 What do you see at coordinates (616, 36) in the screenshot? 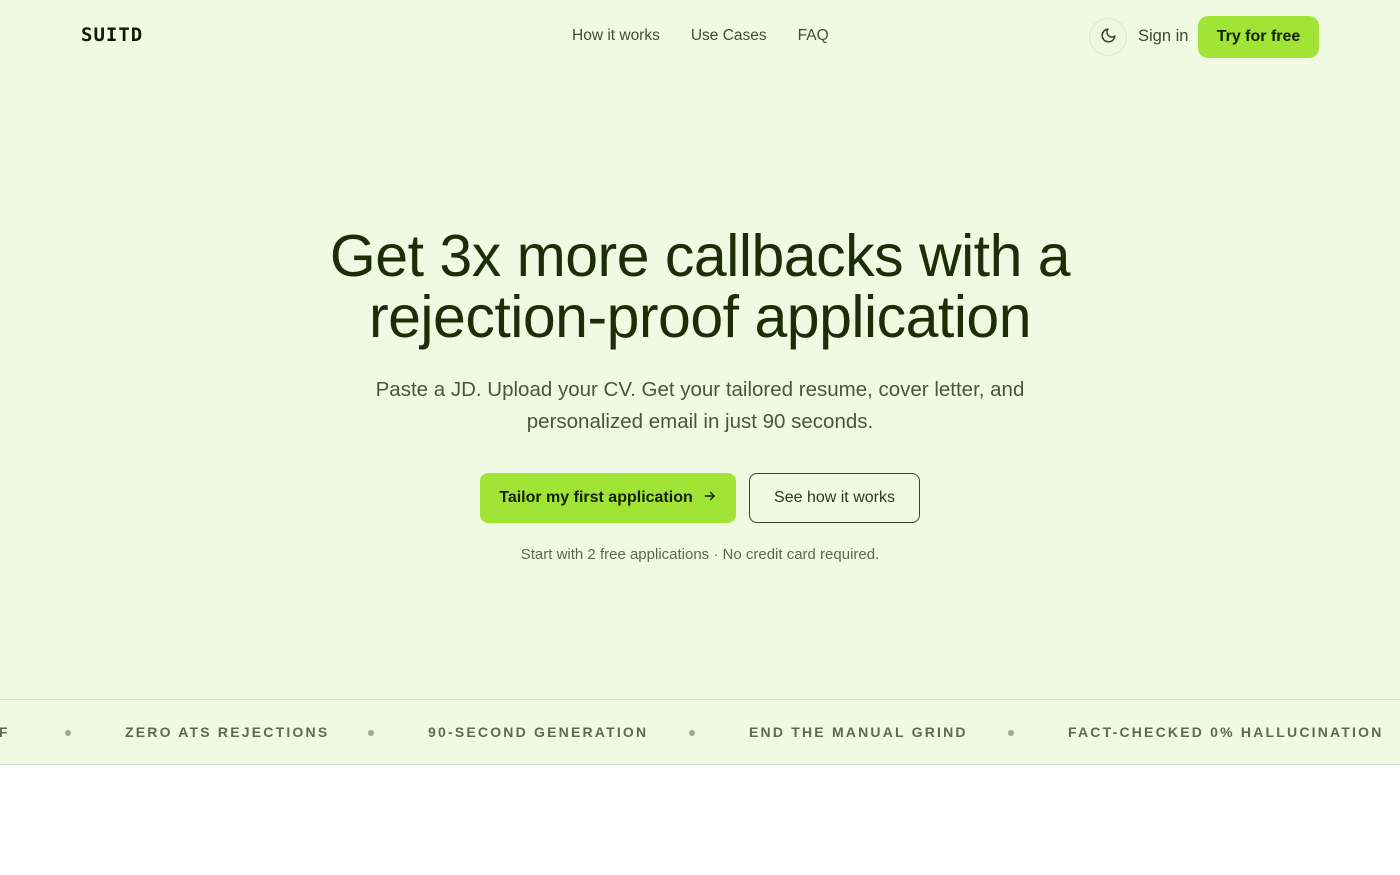
I see `nav-how-it-works: How it works` at bounding box center [616, 36].